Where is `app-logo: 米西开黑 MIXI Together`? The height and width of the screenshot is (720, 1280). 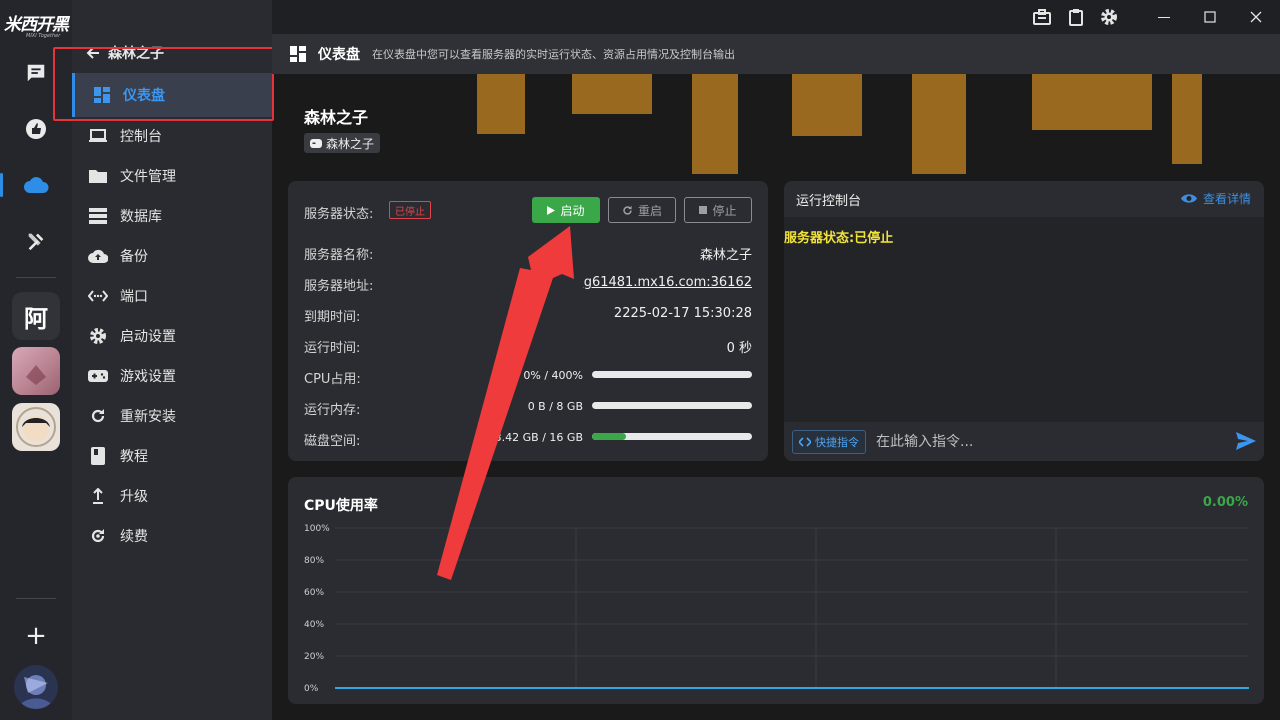
app-logo: 米西开黑 MIXI Together is located at coordinates (36, 27).